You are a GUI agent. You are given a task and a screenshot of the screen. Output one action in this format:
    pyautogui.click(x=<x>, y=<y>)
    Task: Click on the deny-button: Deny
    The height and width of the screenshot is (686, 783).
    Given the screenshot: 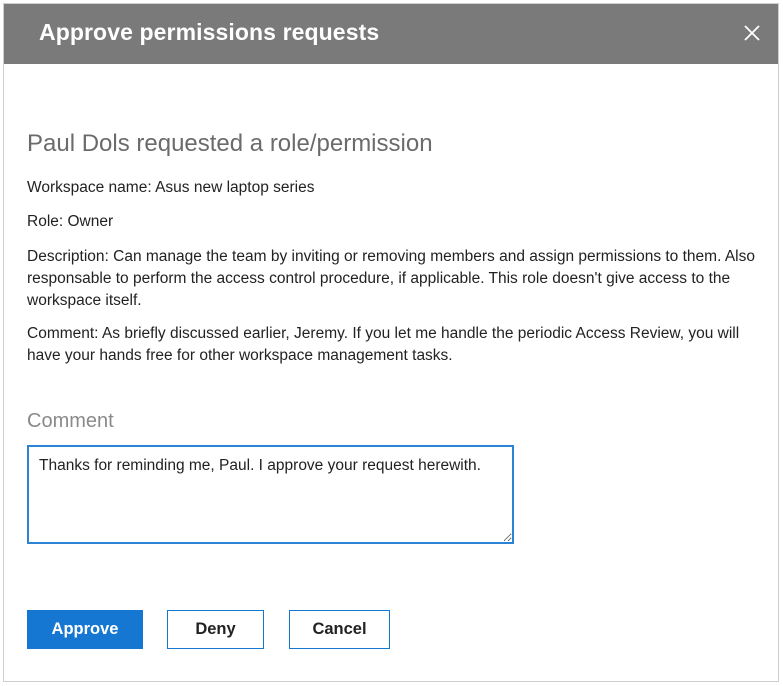 What is the action you would take?
    pyautogui.click(x=215, y=629)
    